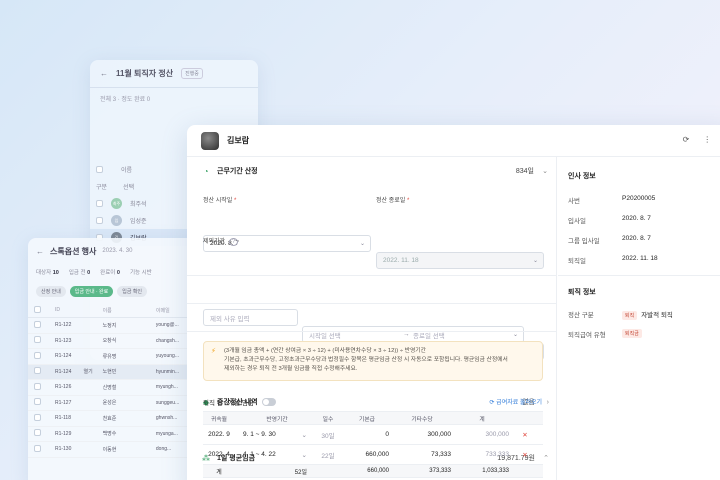 The width and height of the screenshot is (720, 480). I want to click on batch-title: 11월 퇴직자 정산, so click(145, 73).